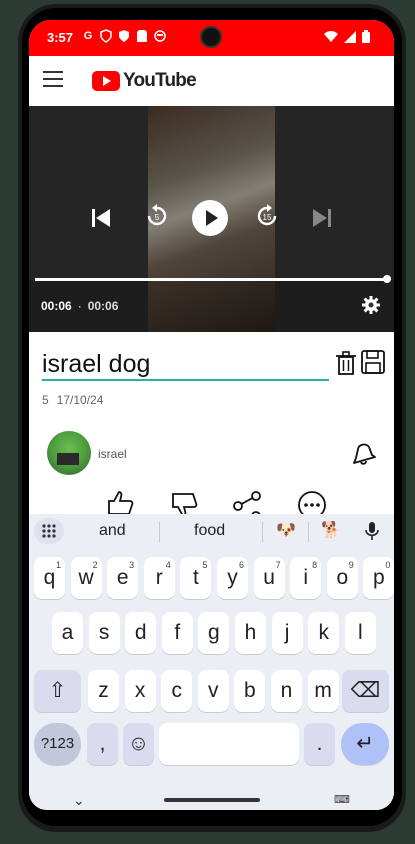  What do you see at coordinates (60, 37) in the screenshot?
I see `status-time: 3:57` at bounding box center [60, 37].